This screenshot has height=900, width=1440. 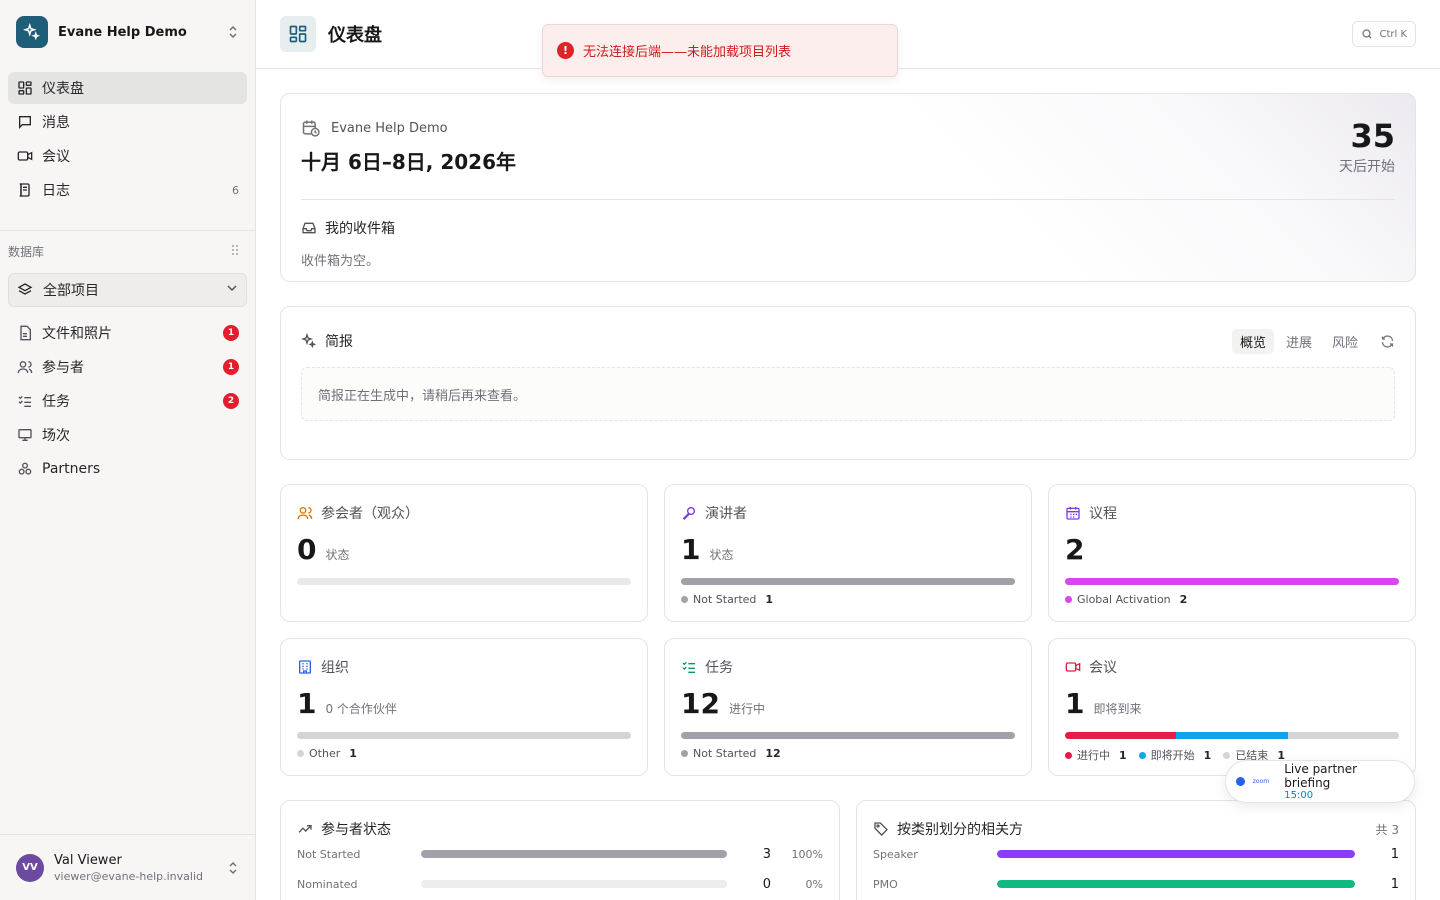 I want to click on nav-item-log: 日志 6, so click(x=127, y=190).